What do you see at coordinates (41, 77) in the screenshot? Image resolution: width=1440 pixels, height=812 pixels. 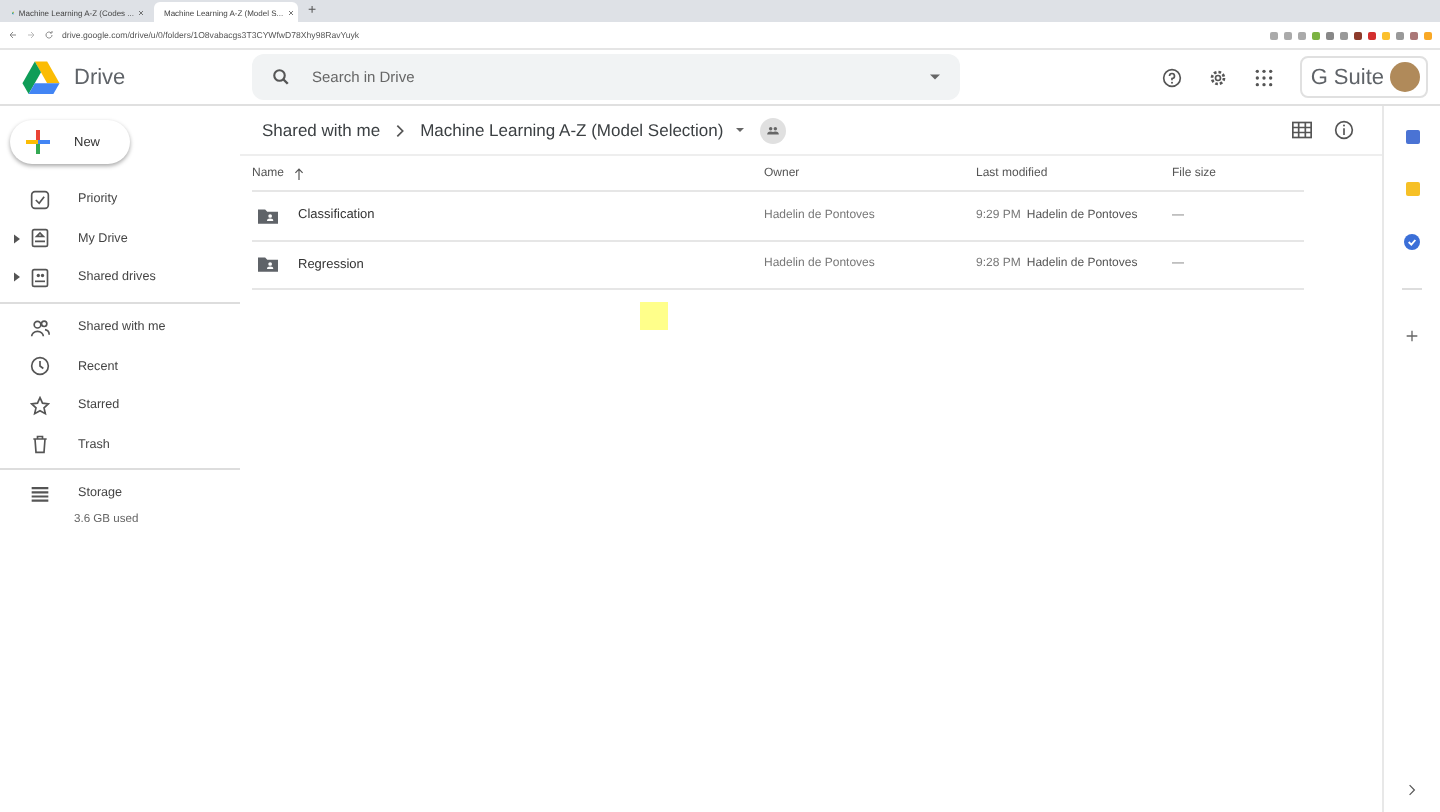 I see `drive-logo-icon` at bounding box center [41, 77].